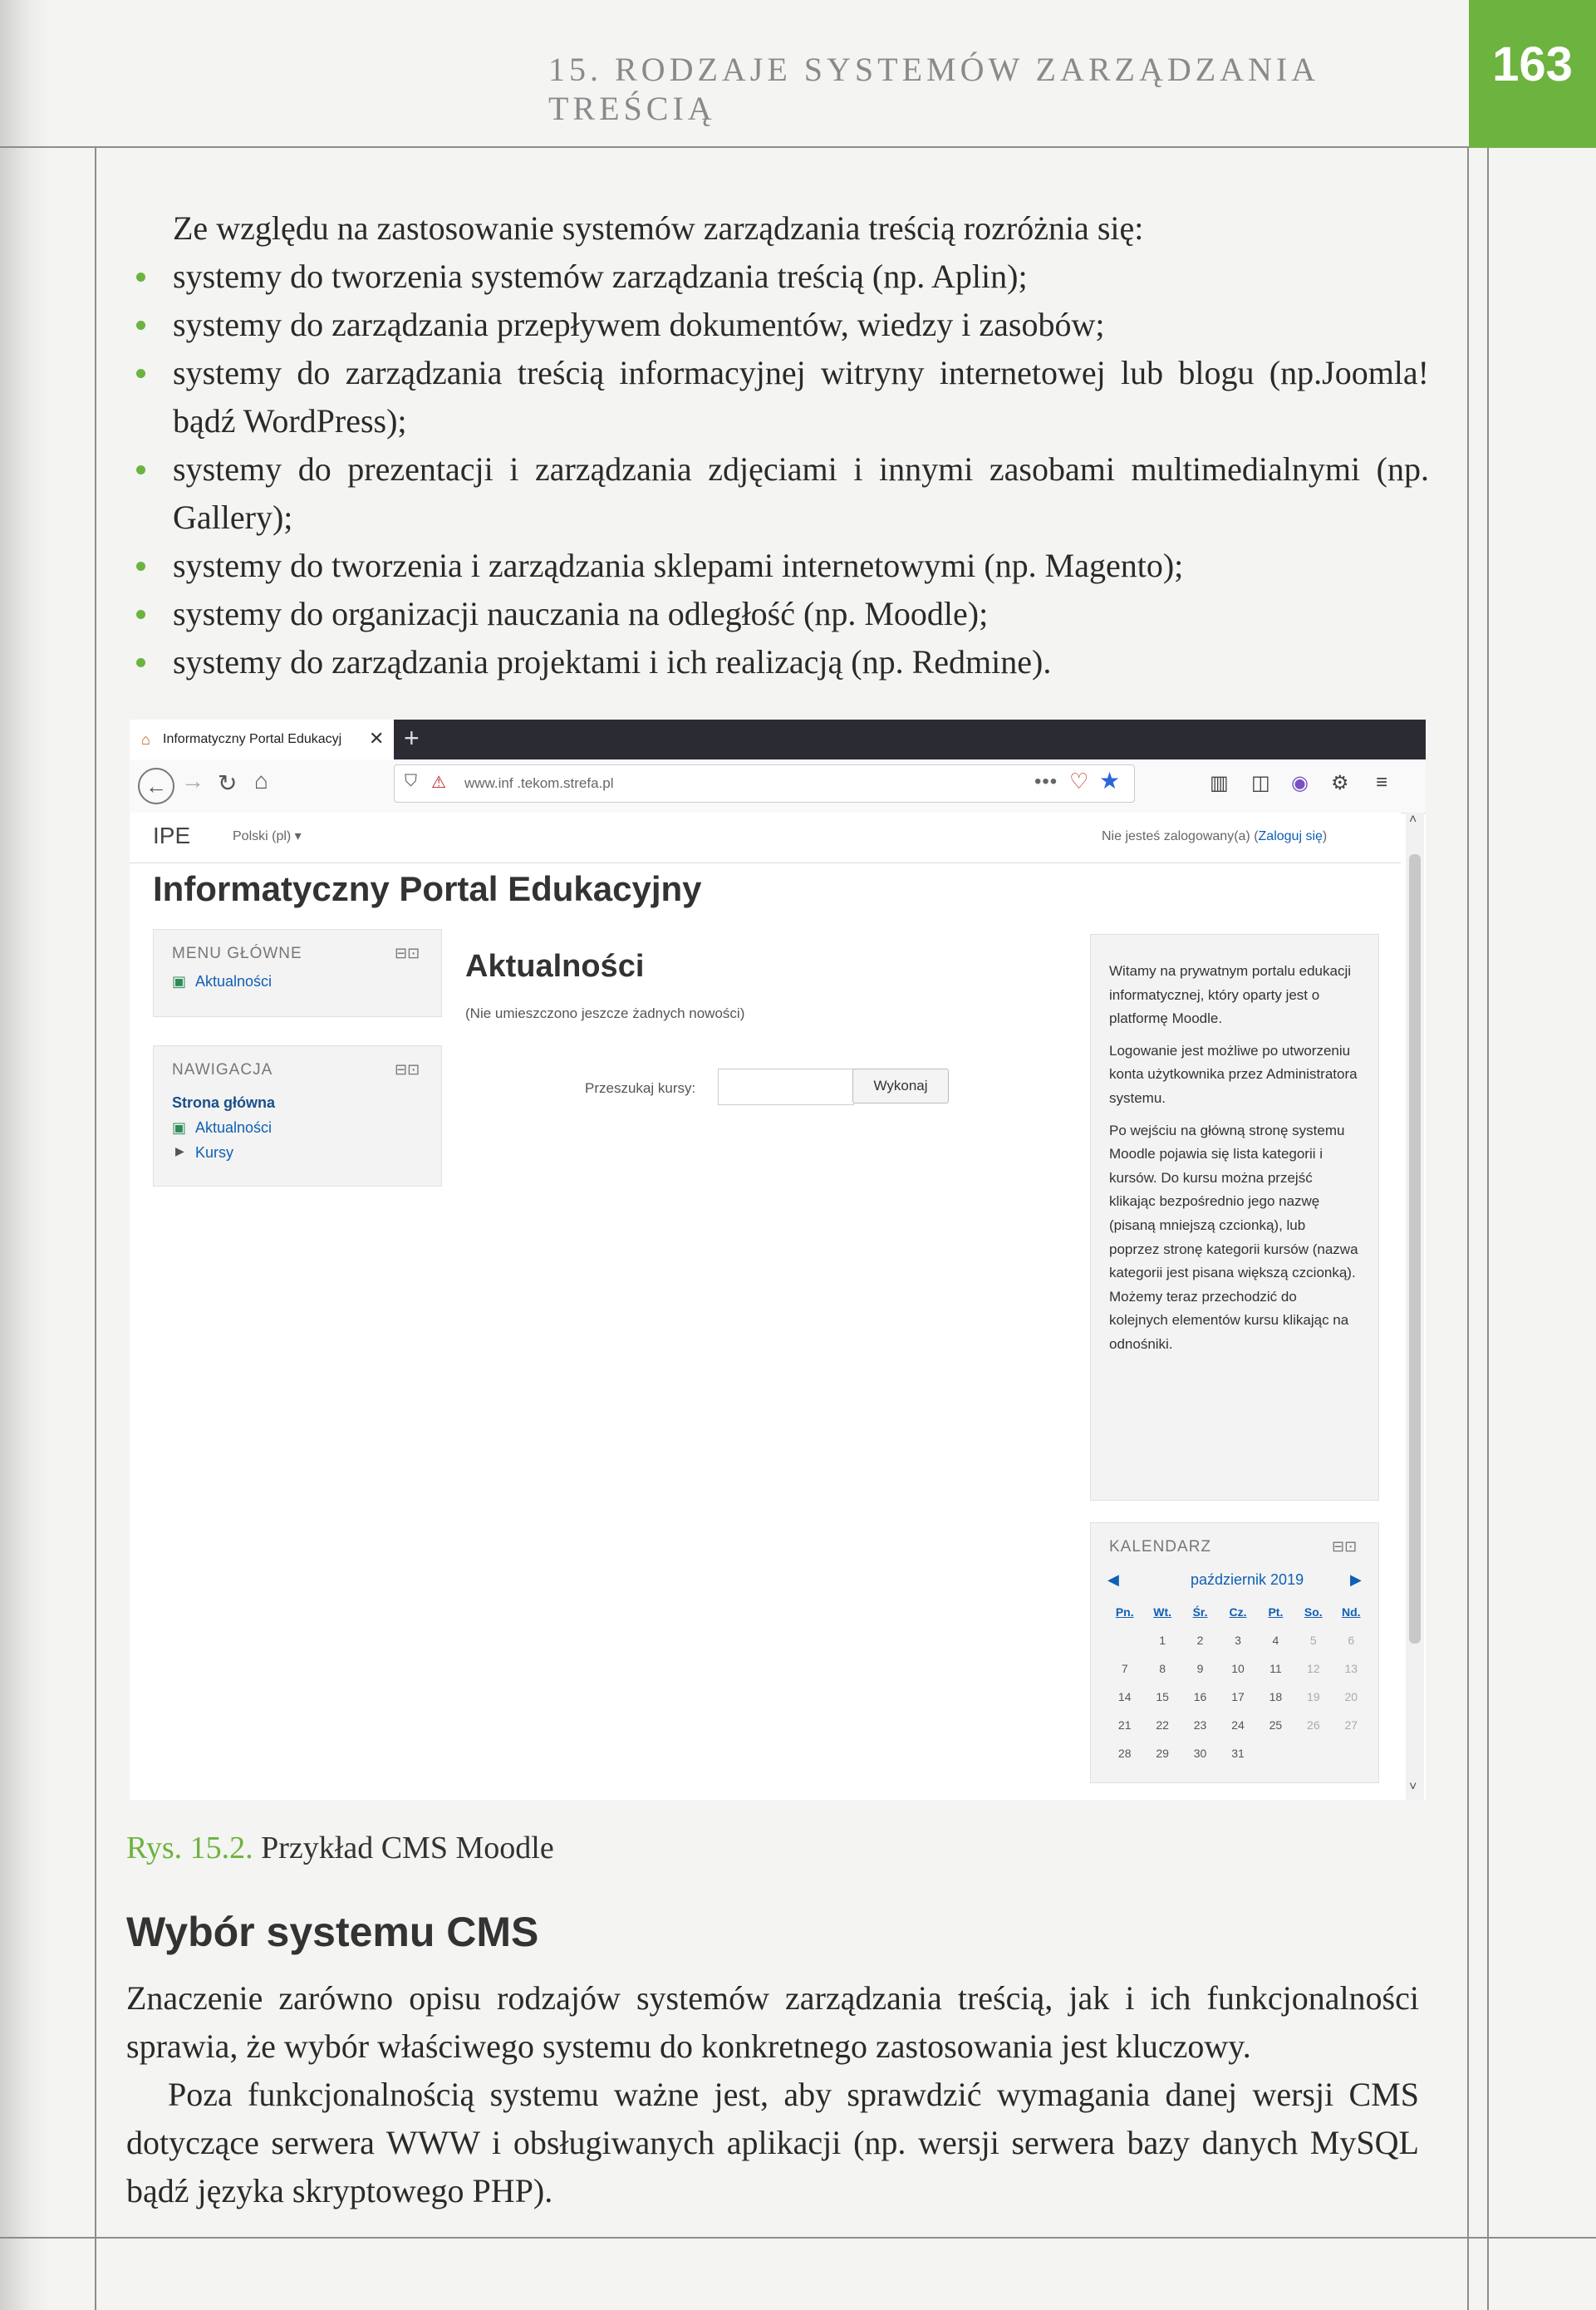 This screenshot has width=1596, height=2310. I want to click on url-text: www.inf .tekom.strefa.pl, so click(539, 783).